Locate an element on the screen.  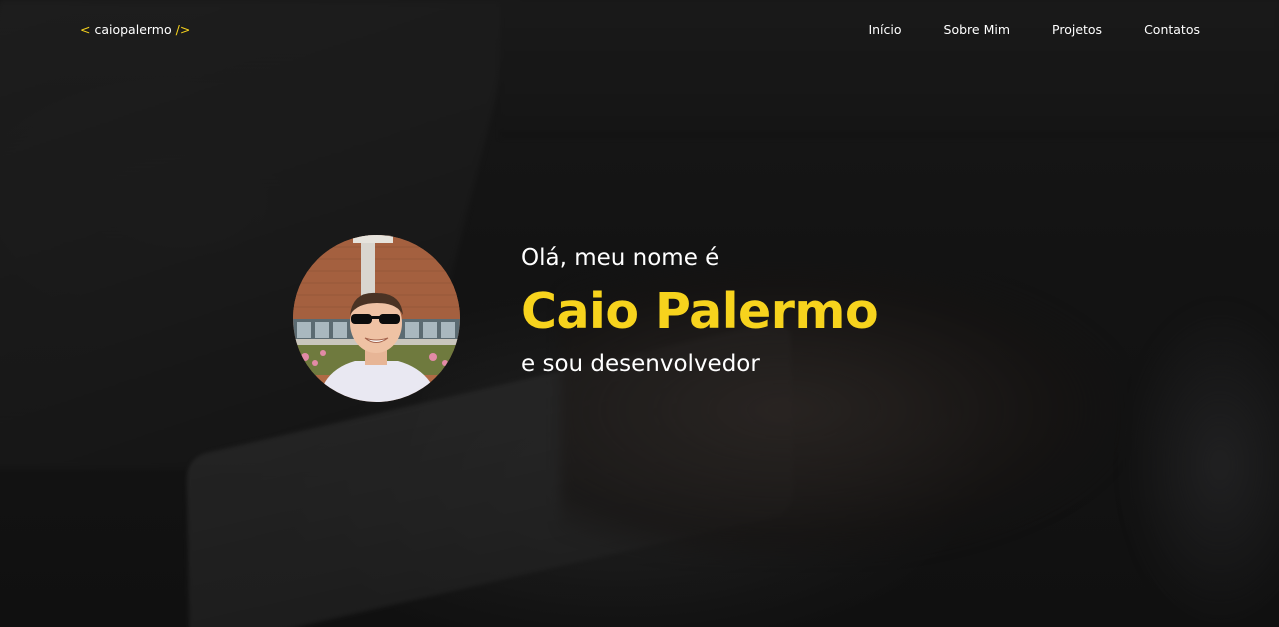
background-sleeve is located at coordinates (1199, 463).